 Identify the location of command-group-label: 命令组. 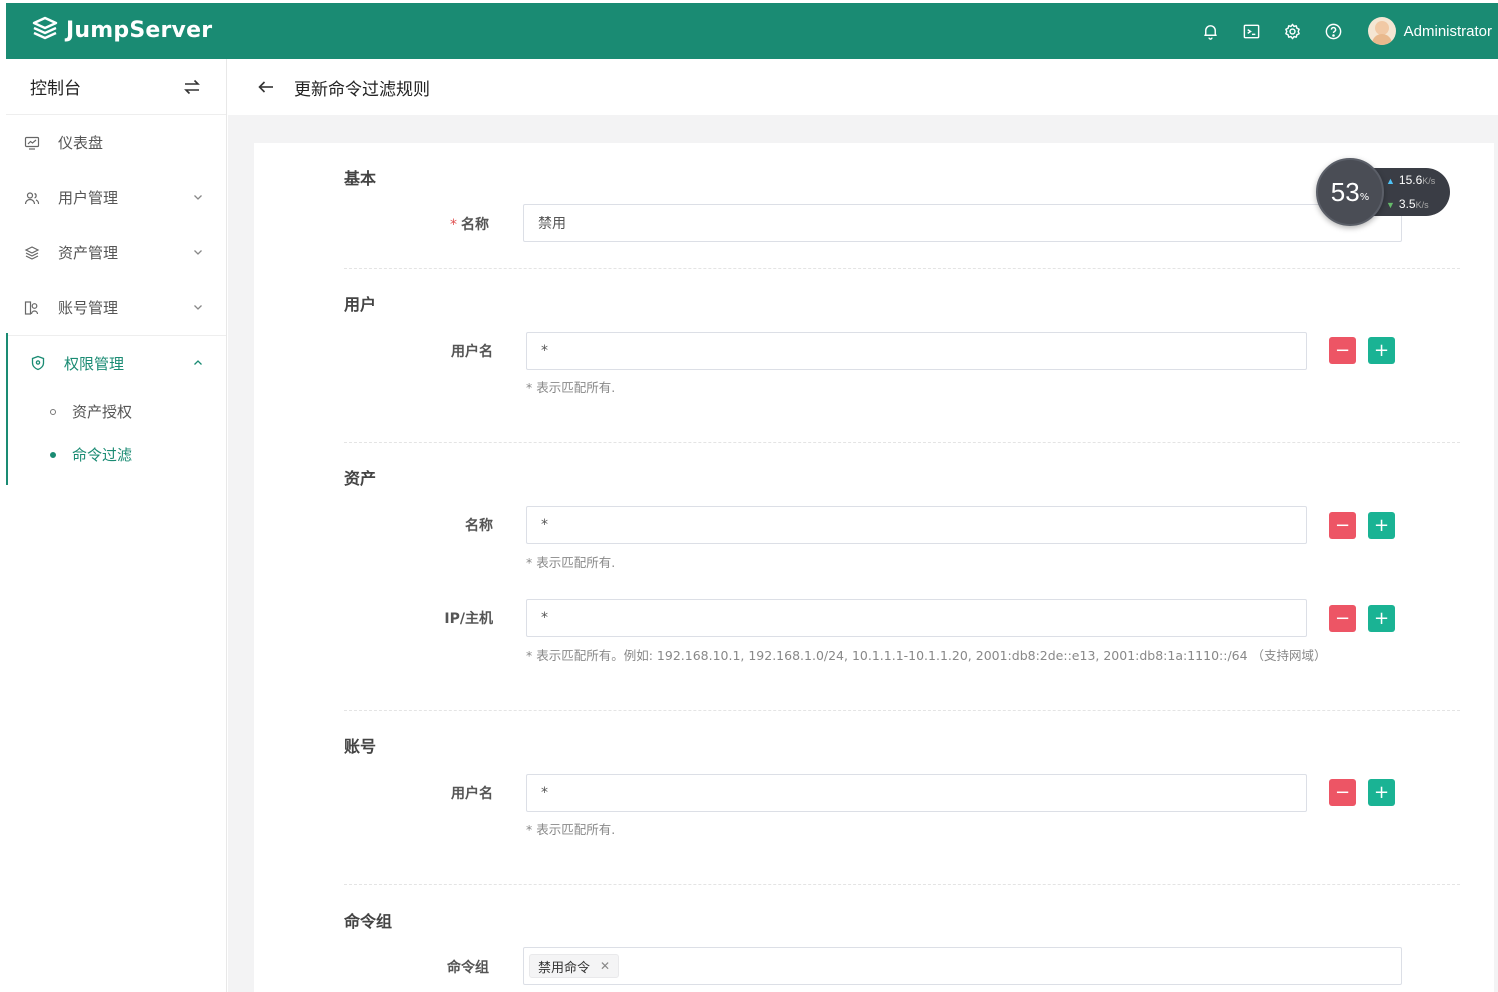
(468, 968).